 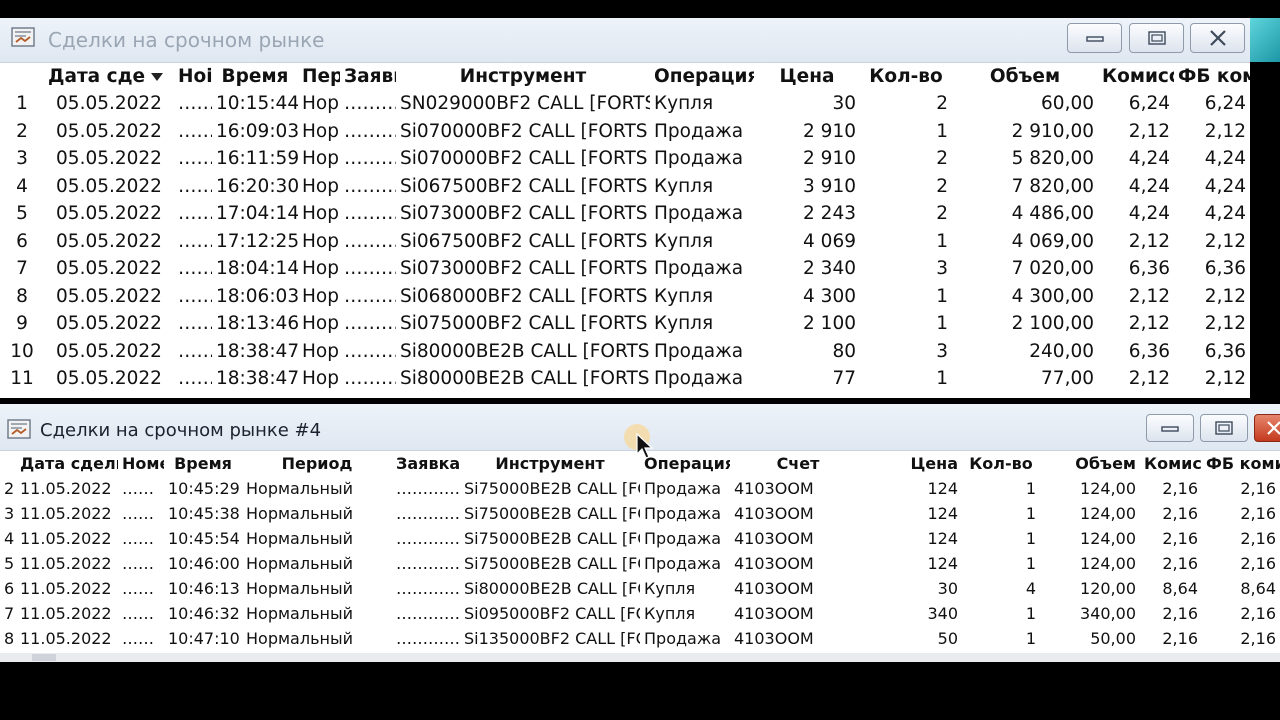 I want to click on window-1-titlebar: Сделки на срочном рынке, so click(x=625, y=40).